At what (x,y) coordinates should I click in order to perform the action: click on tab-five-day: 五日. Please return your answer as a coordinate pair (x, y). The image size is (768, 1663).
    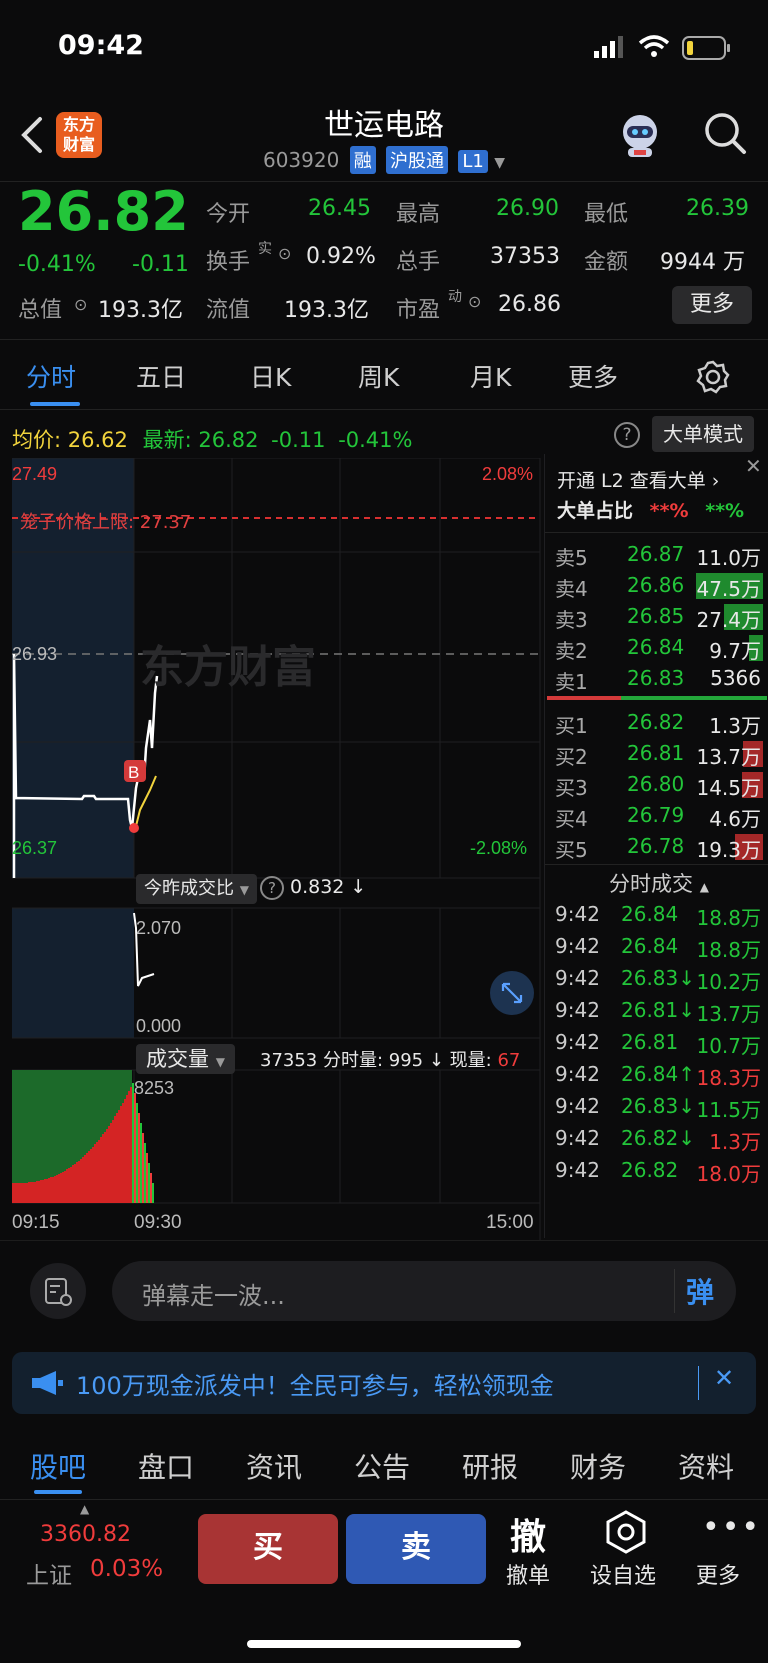
    Looking at the image, I should click on (161, 376).